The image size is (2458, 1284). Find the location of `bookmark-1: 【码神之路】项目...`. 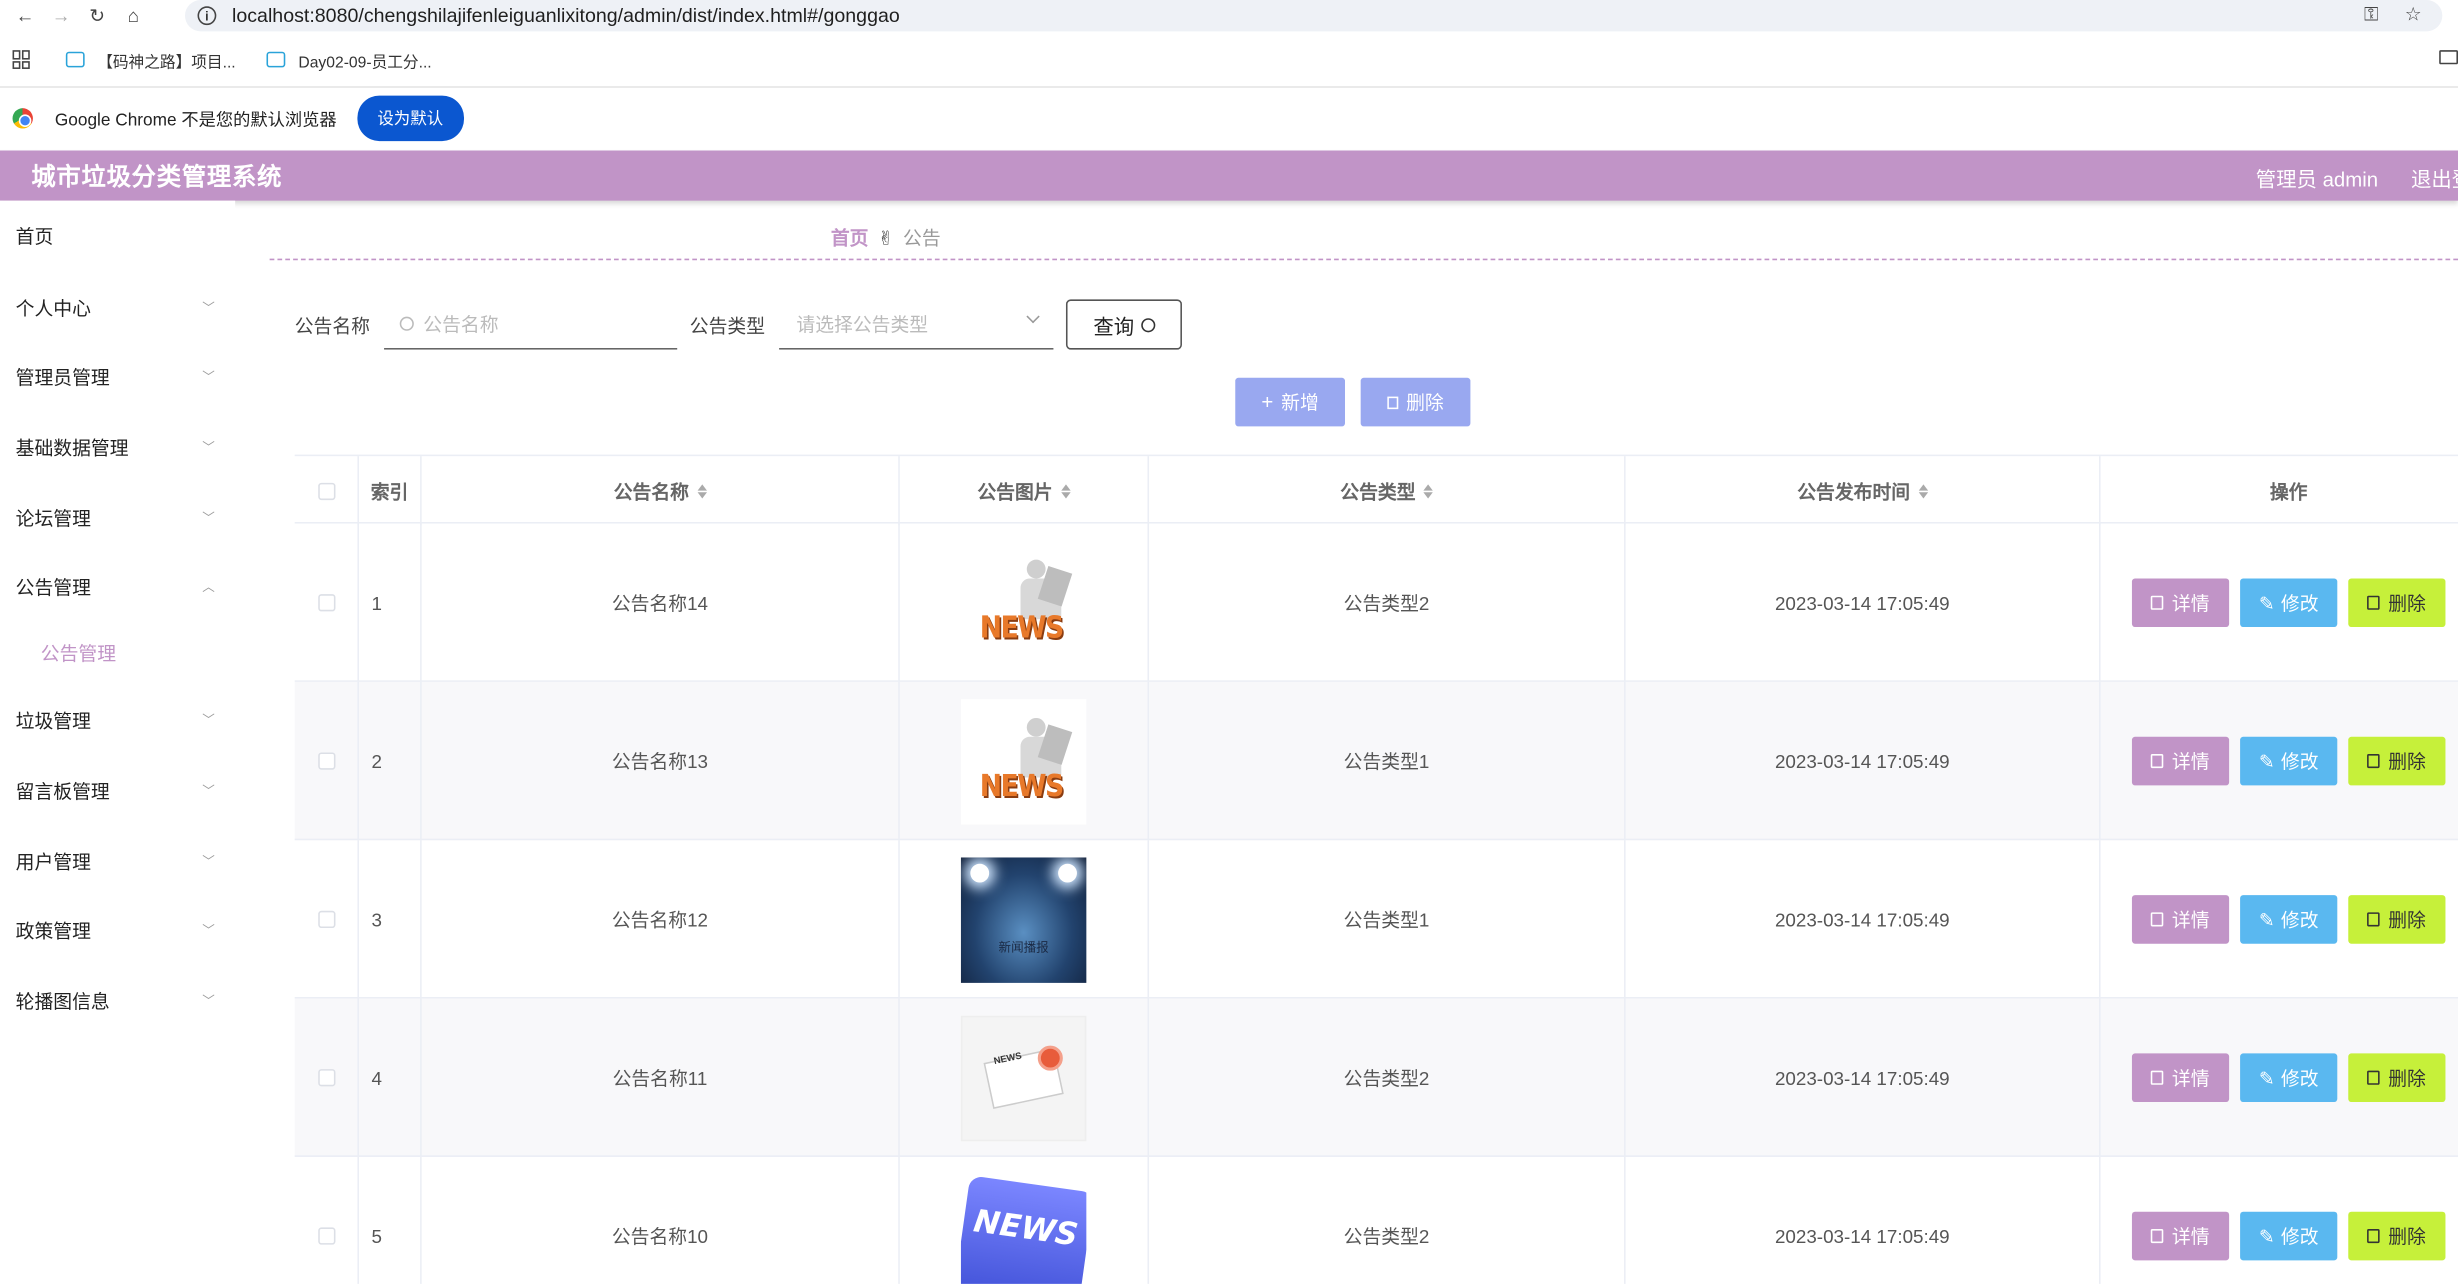

bookmark-1: 【码神之路】项目... is located at coordinates (150, 59).